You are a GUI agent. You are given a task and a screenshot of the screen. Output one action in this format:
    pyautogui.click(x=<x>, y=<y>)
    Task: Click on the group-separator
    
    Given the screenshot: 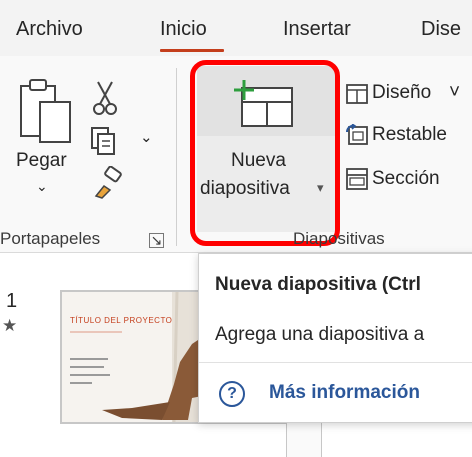 What is the action you would take?
    pyautogui.click(x=176, y=157)
    